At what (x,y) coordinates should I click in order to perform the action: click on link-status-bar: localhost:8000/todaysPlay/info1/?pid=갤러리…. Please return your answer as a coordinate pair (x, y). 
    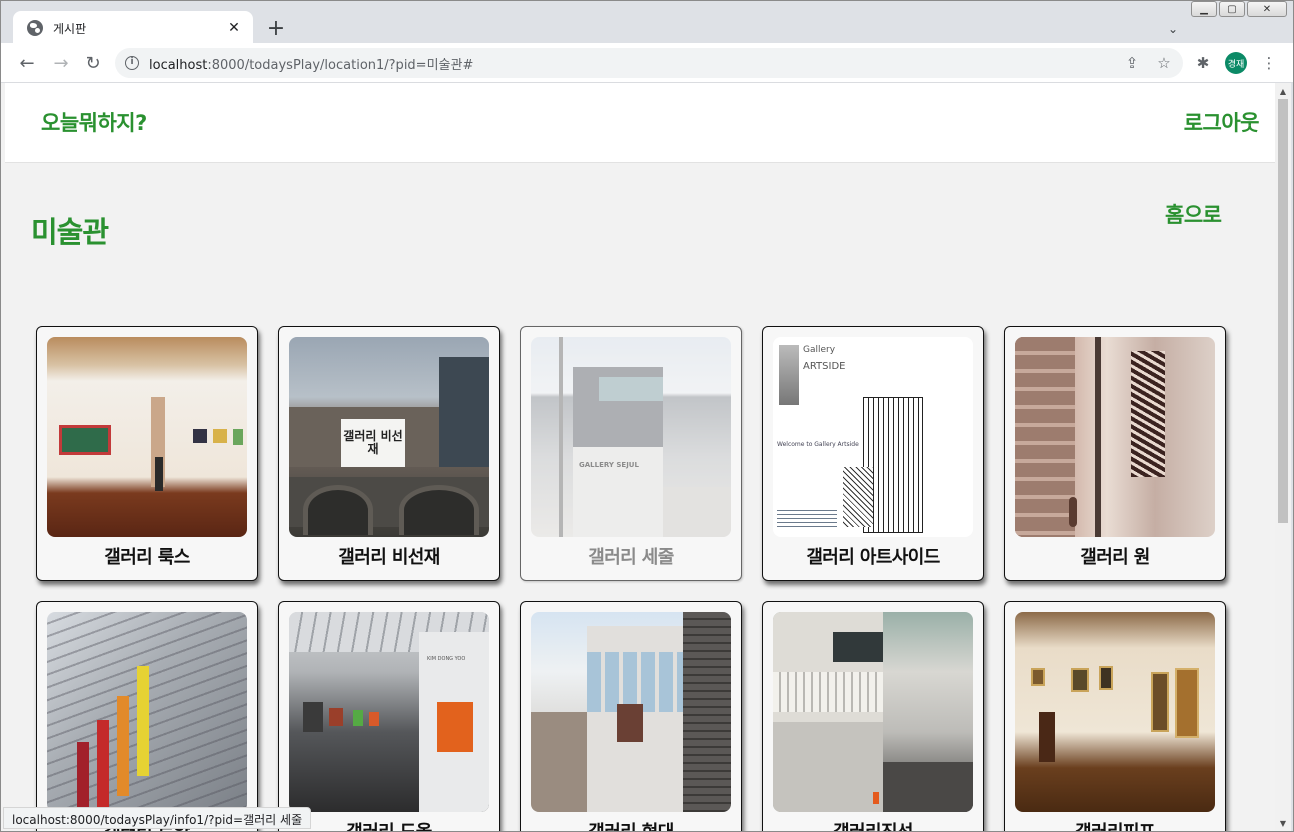
    Looking at the image, I should click on (157, 818).